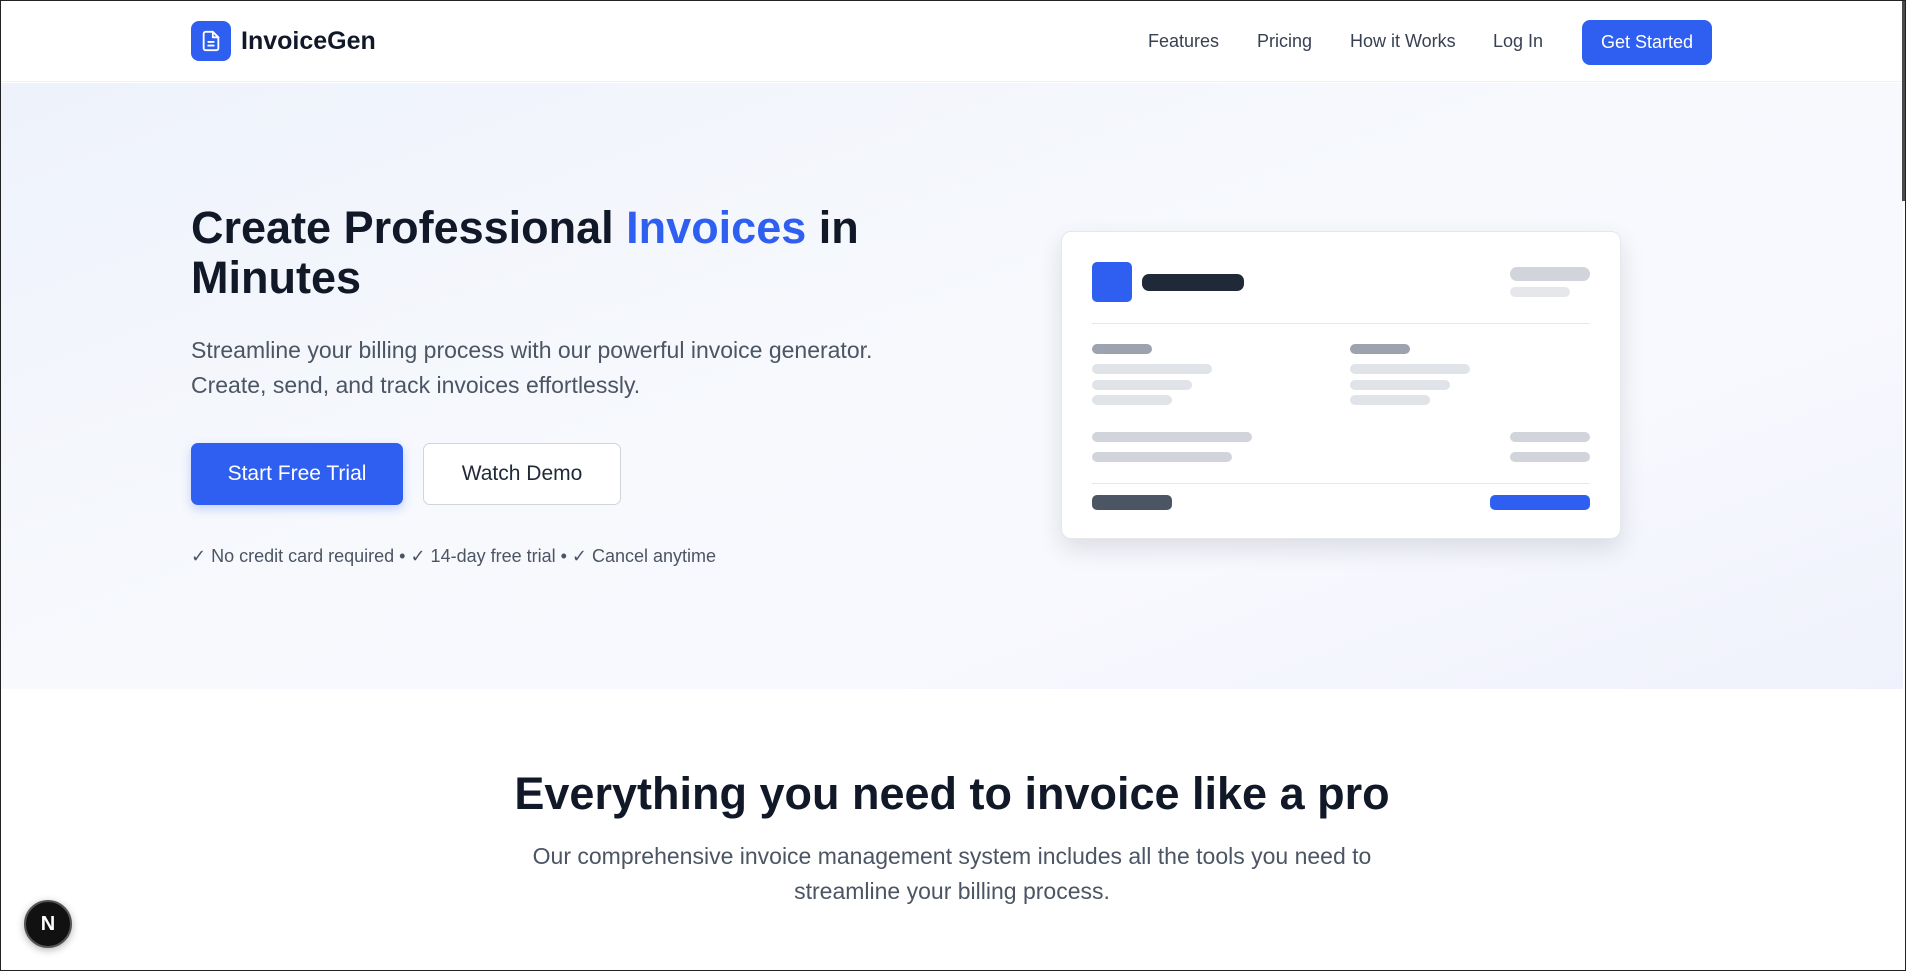 The width and height of the screenshot is (1906, 971). I want to click on start-free-trial-button: Start Free Trial, so click(297, 474).